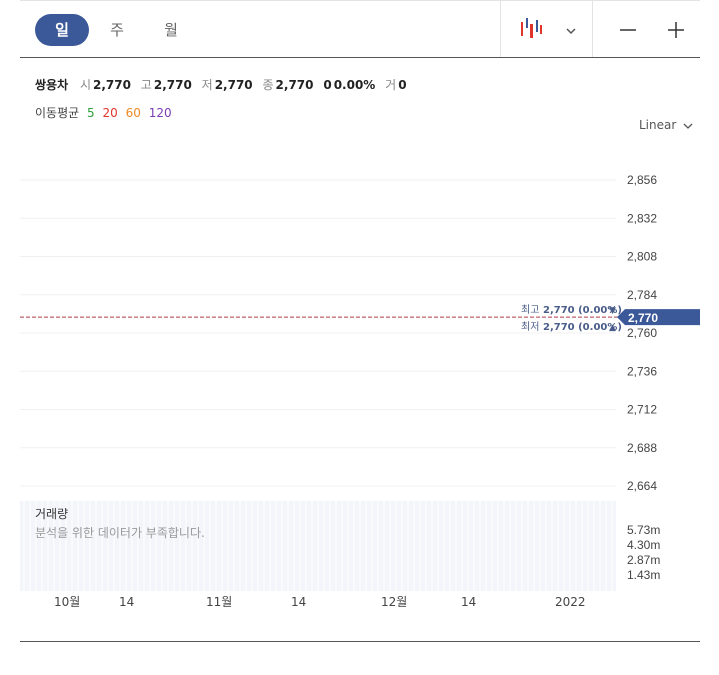 This screenshot has height=675, width=719. Describe the element at coordinates (642, 180) in the screenshot. I see `y-tick-label: 2,856` at that location.